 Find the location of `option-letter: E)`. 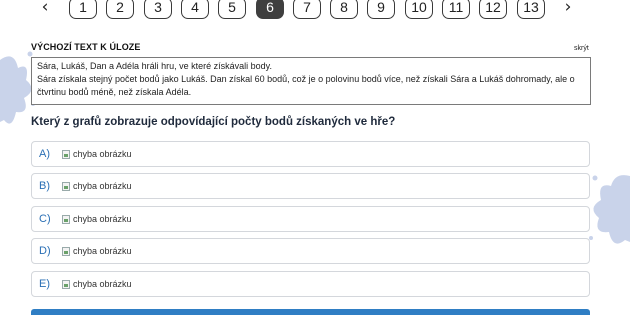

option-letter: E) is located at coordinates (44, 284).